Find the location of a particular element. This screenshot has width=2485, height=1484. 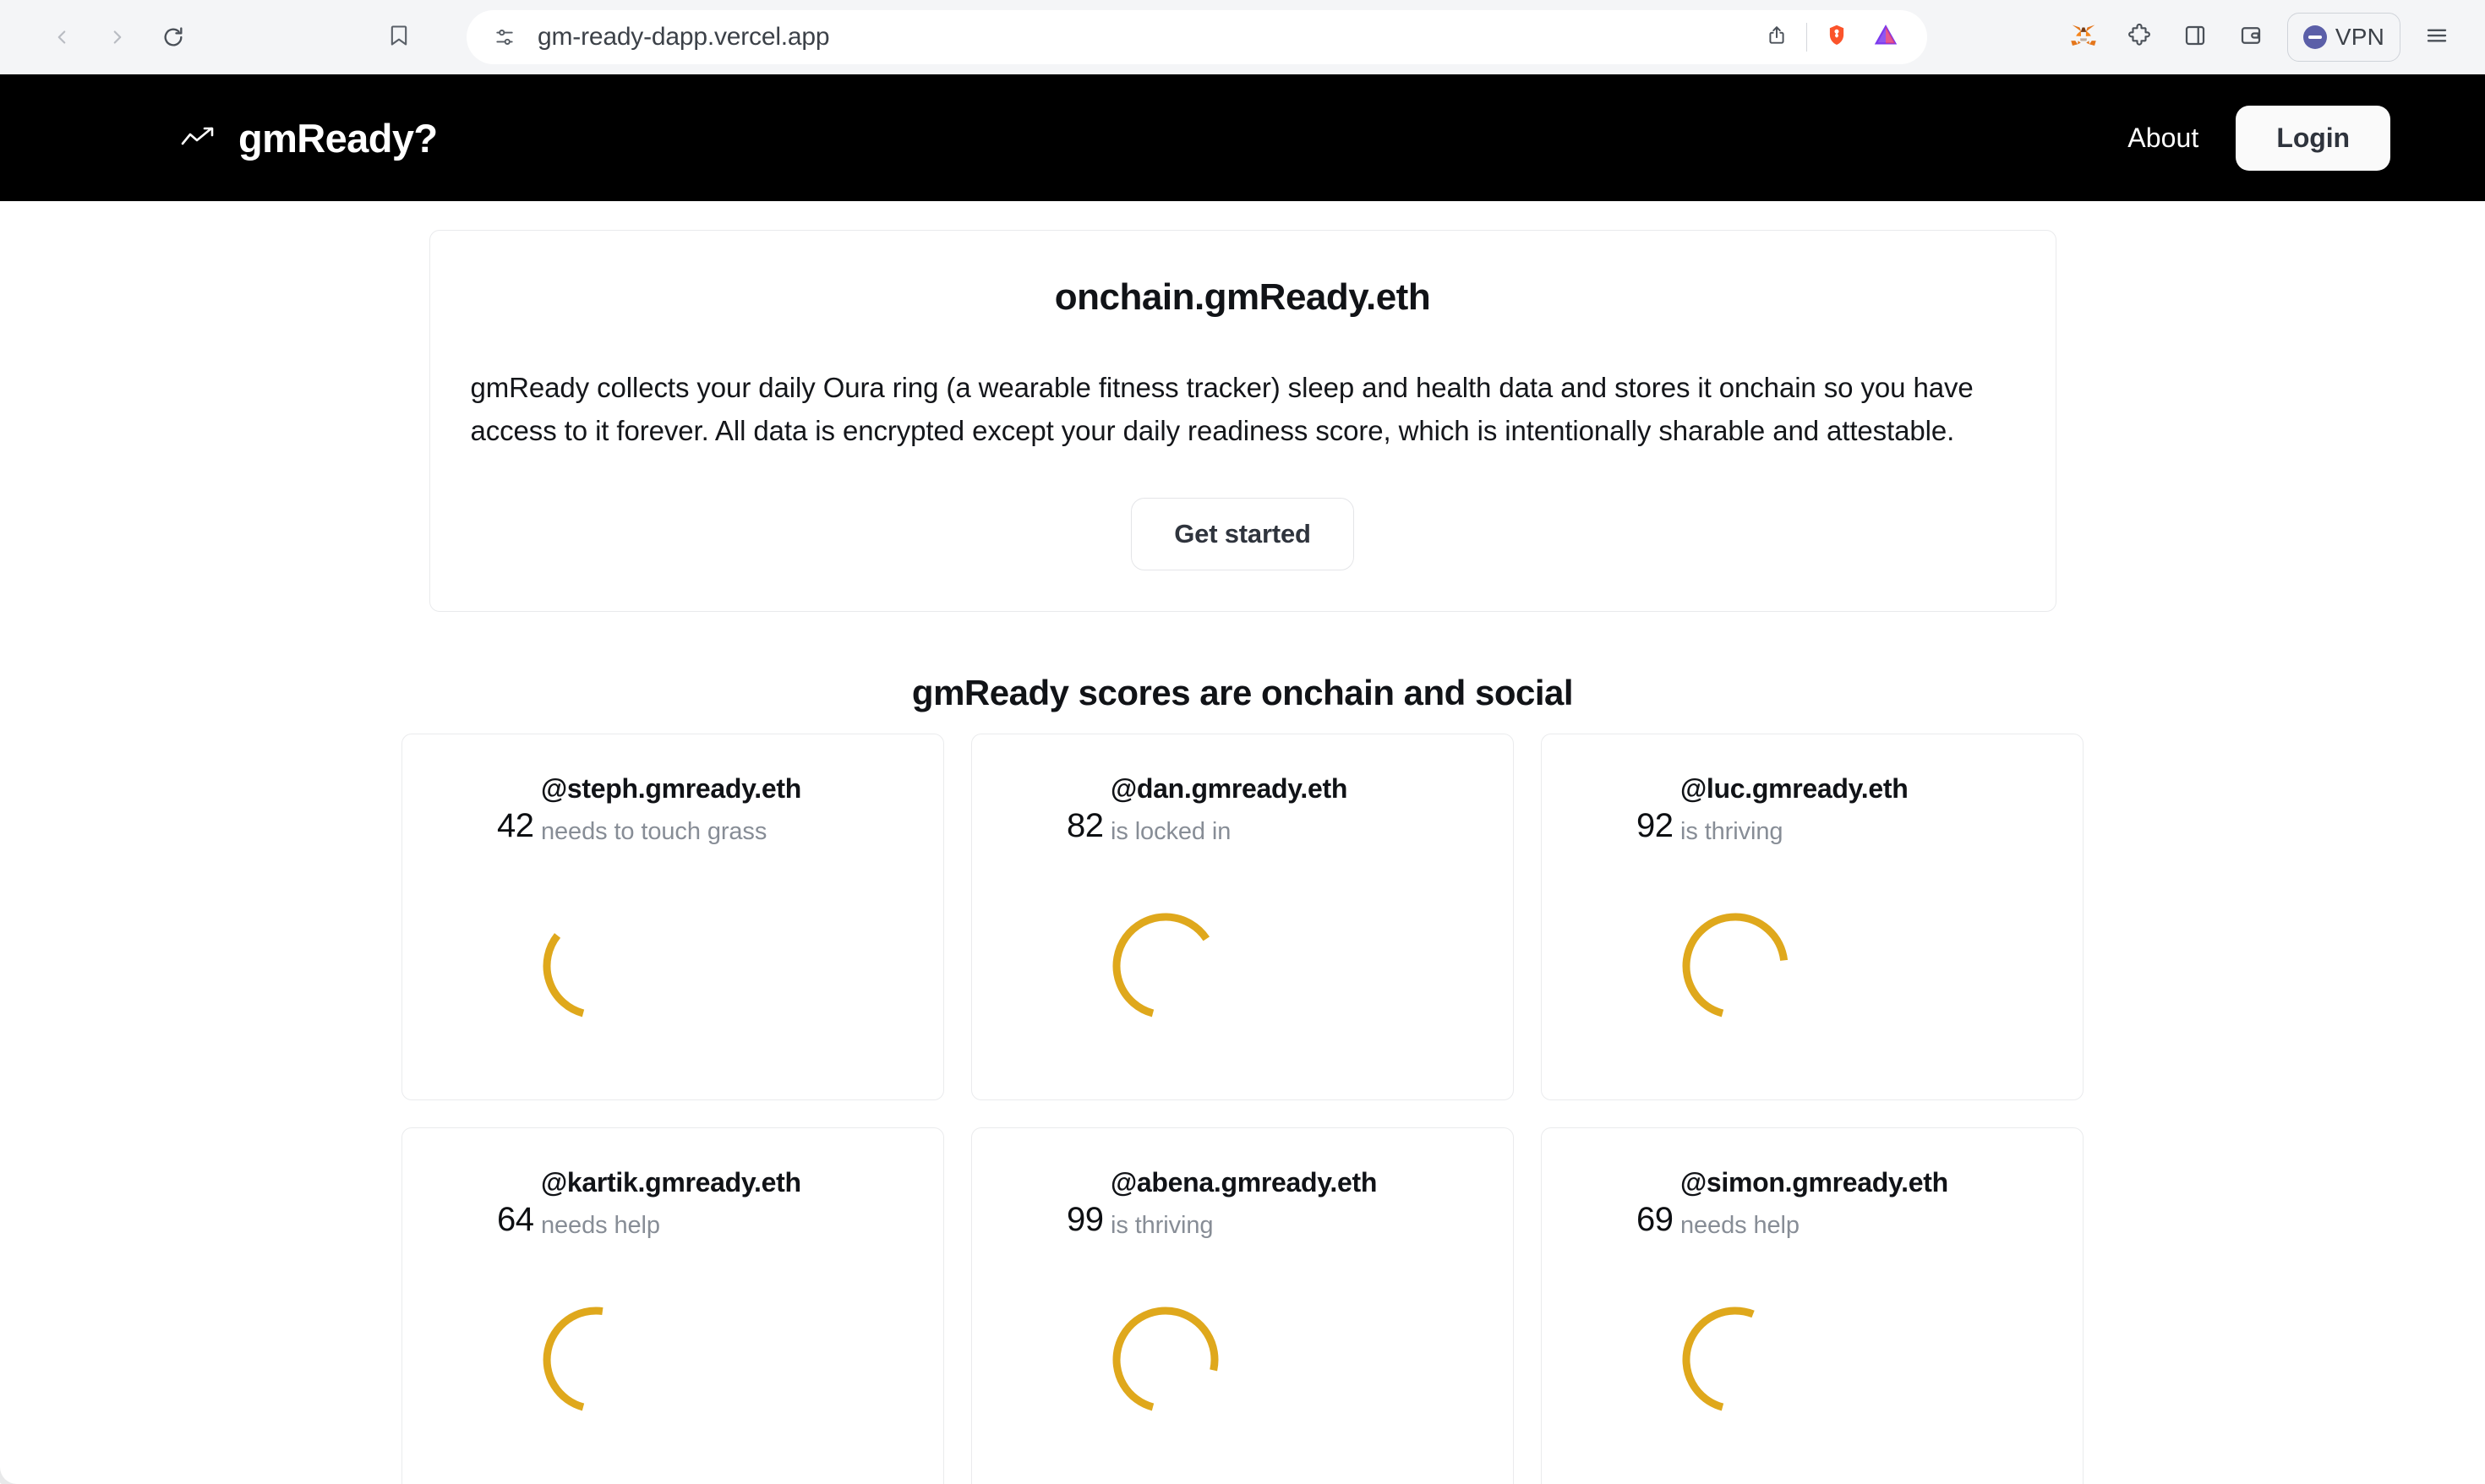

gauge-score-value: 42 is located at coordinates (515, 826).